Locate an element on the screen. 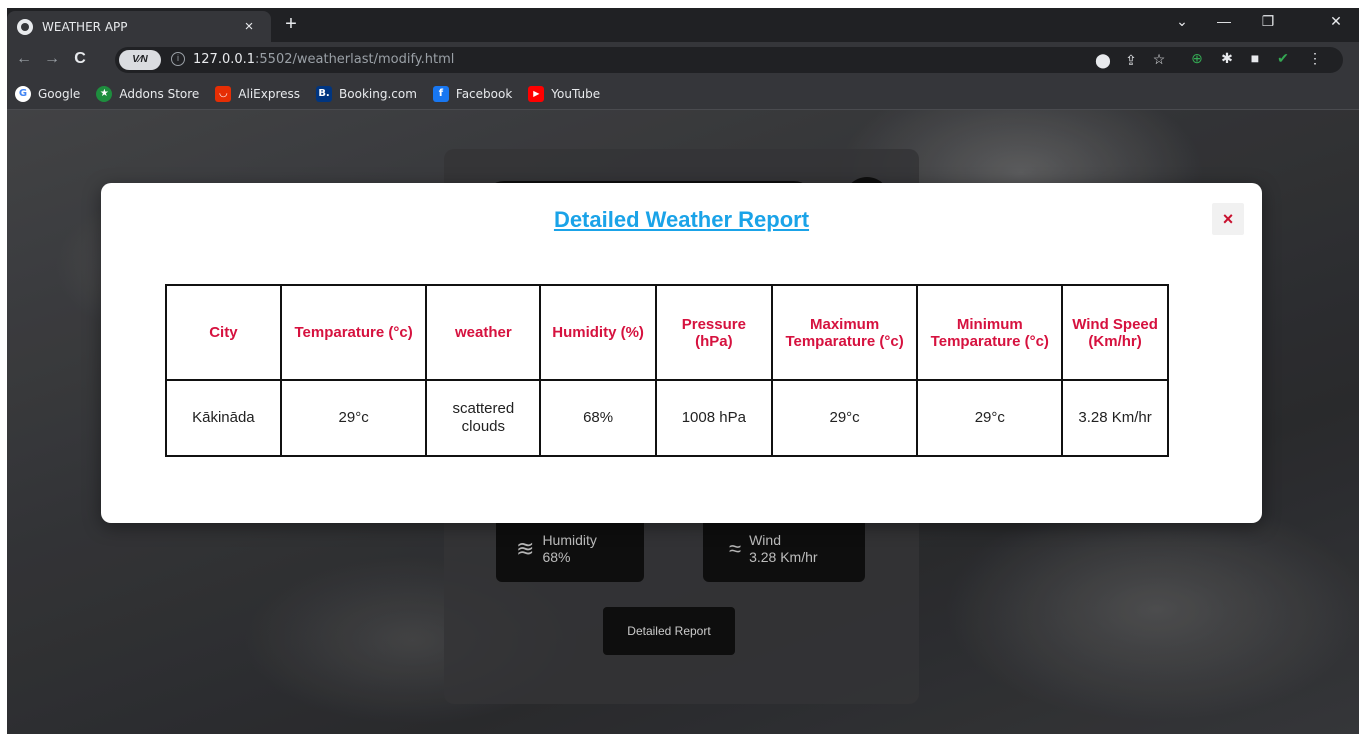 This screenshot has height=734, width=1359. bookmark-label: AliExpress is located at coordinates (269, 93).